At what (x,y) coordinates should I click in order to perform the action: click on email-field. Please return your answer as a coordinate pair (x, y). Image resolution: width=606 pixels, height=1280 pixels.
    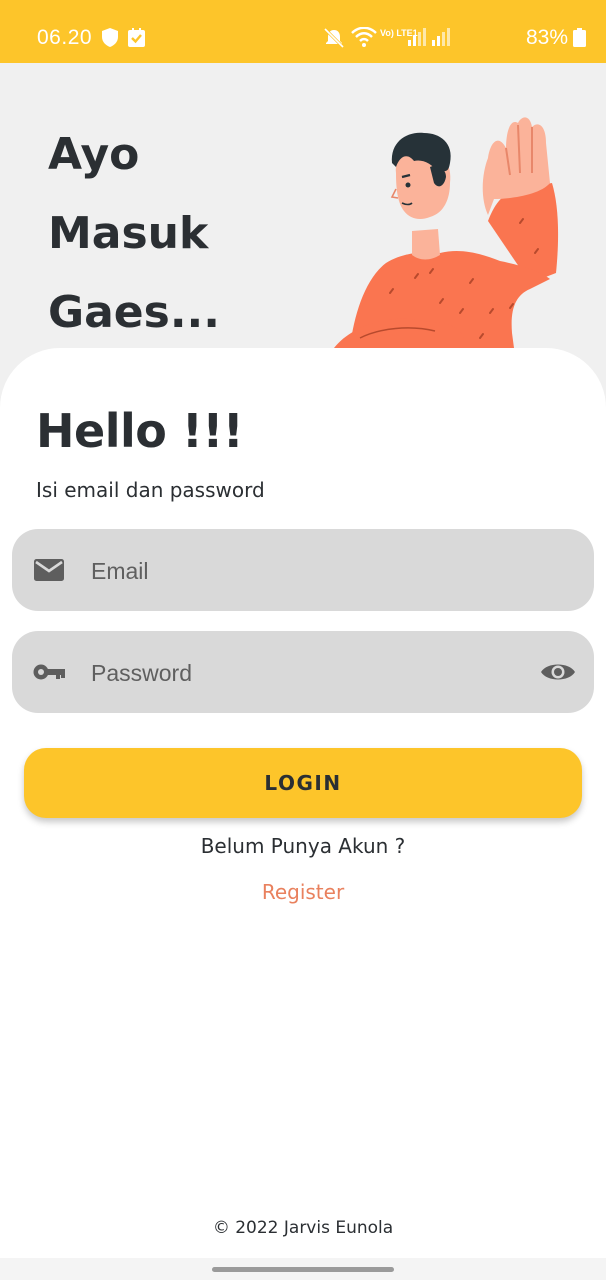
    Looking at the image, I should click on (303, 571).